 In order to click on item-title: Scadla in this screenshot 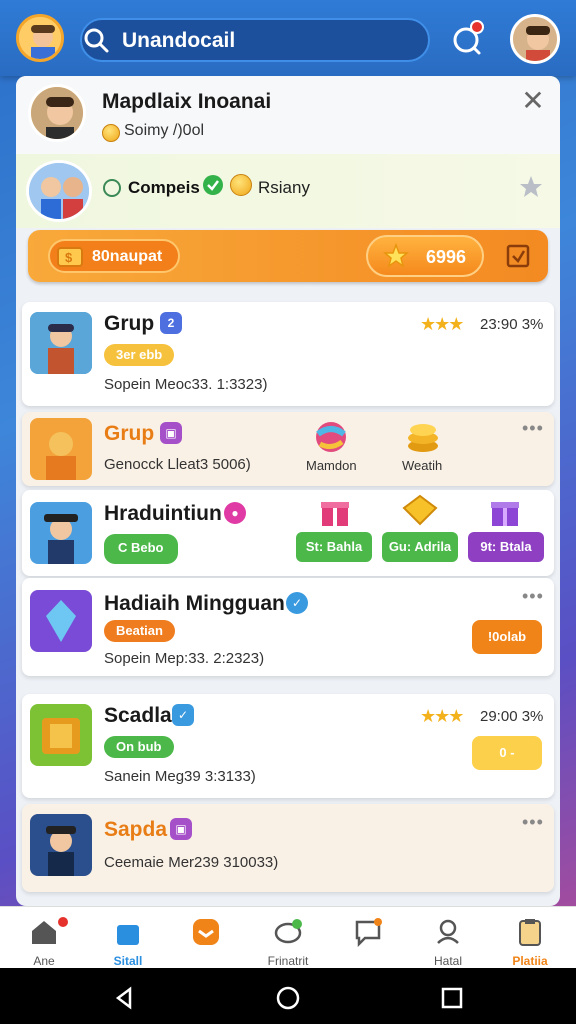, I will do `click(138, 715)`.